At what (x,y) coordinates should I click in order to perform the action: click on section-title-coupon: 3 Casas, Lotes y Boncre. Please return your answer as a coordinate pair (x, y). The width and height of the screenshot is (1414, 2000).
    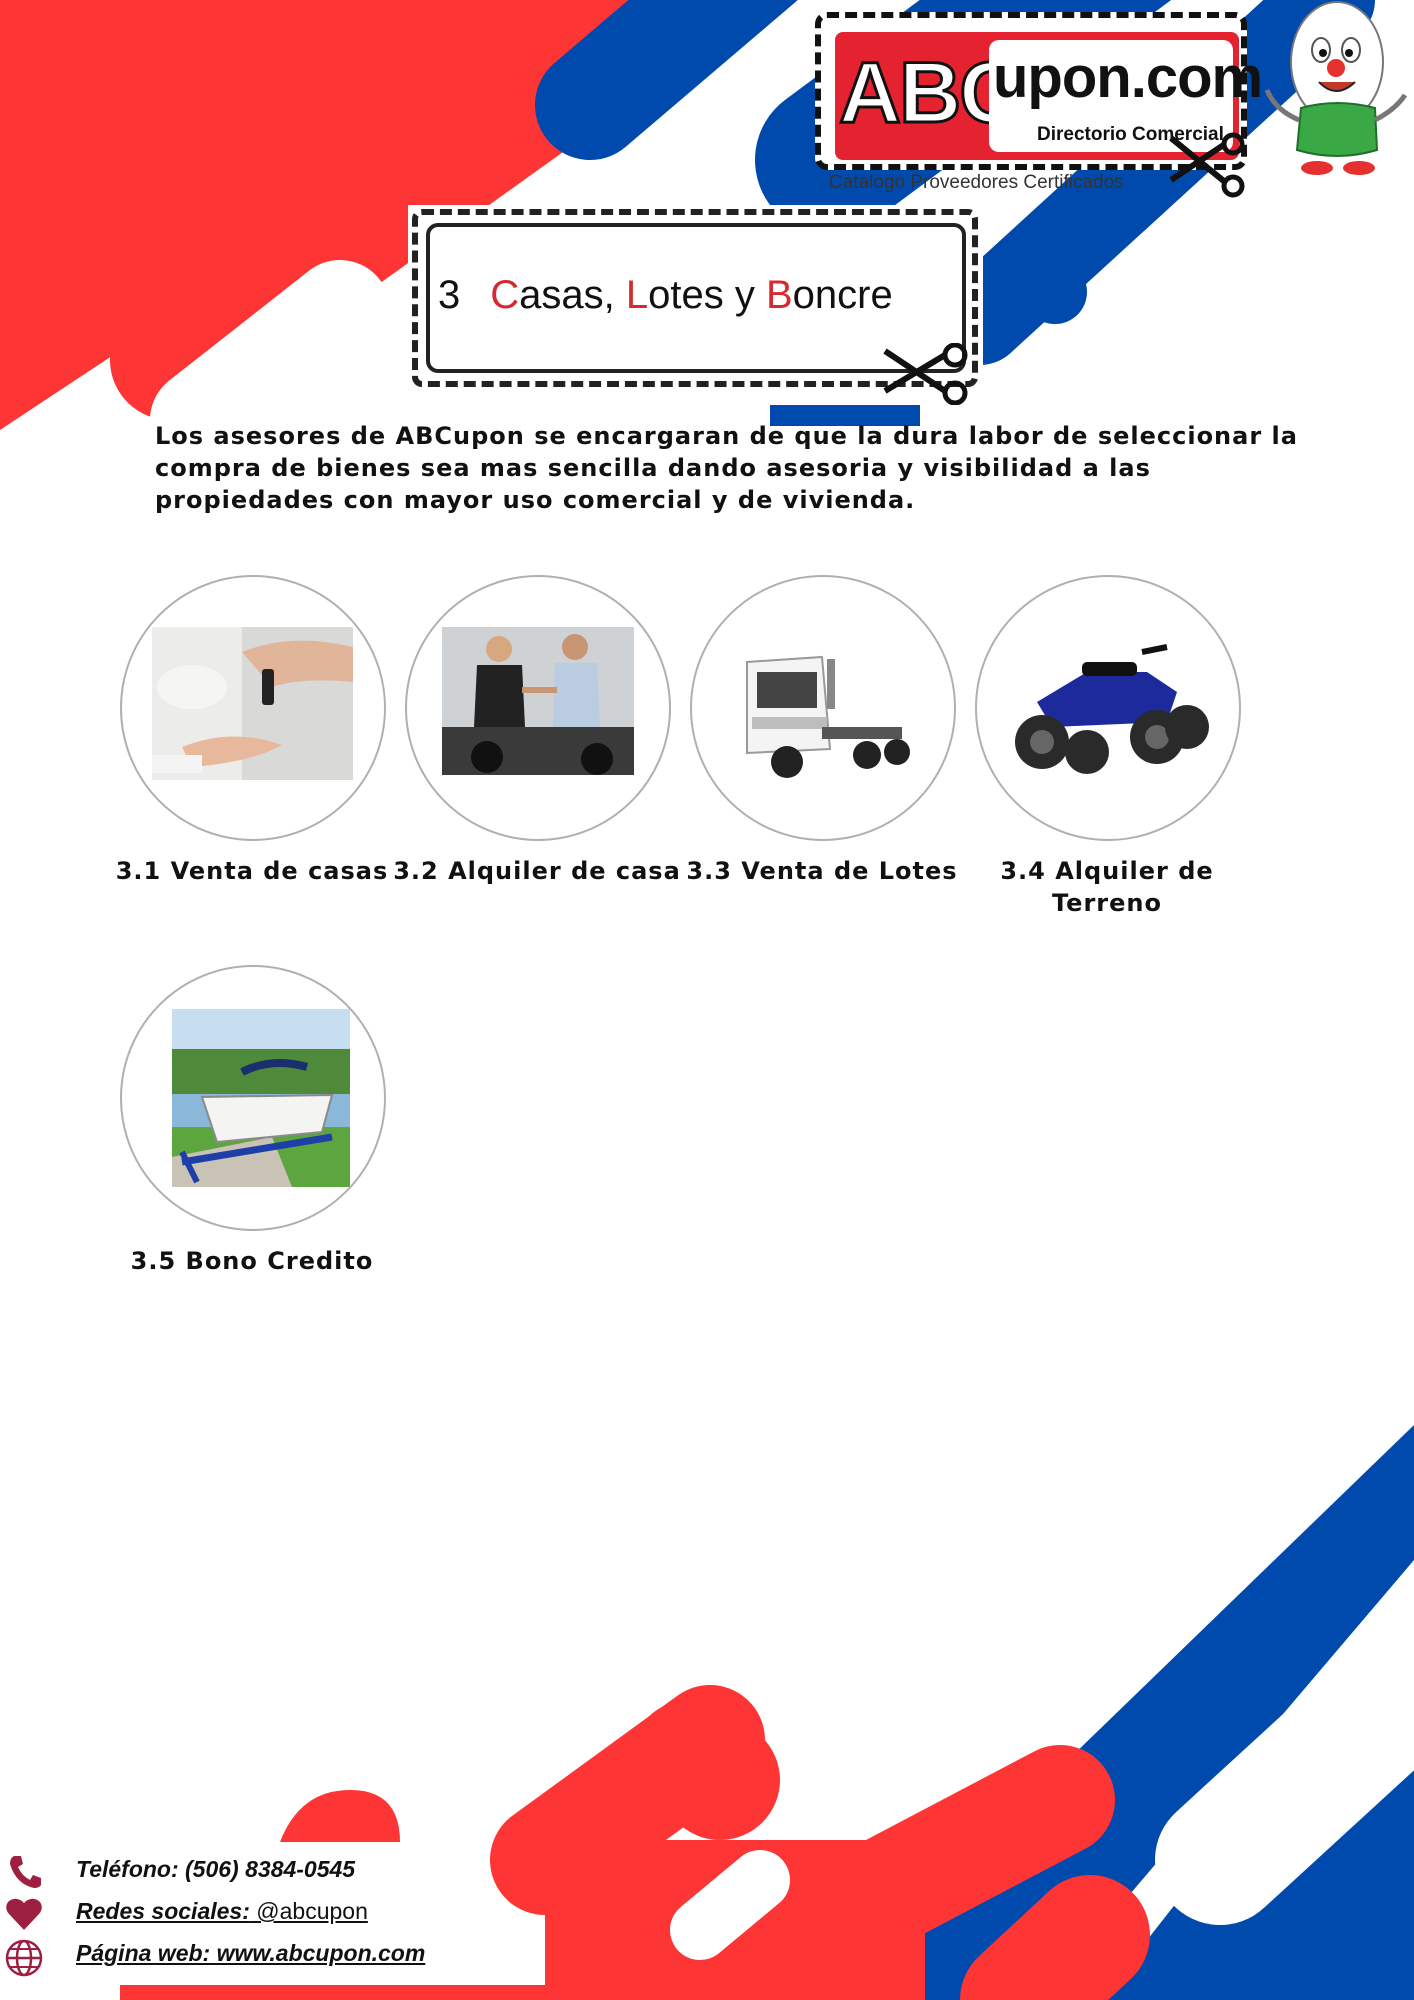
    Looking at the image, I should click on (695, 305).